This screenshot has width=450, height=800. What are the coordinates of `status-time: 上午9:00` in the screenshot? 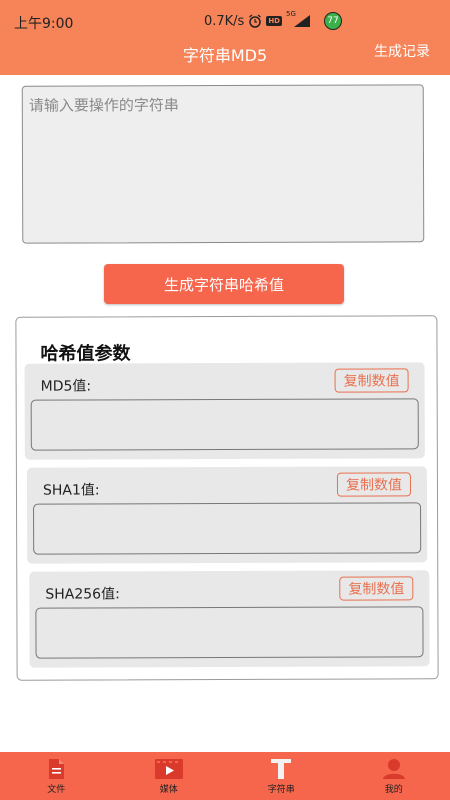 It's located at (44, 24).